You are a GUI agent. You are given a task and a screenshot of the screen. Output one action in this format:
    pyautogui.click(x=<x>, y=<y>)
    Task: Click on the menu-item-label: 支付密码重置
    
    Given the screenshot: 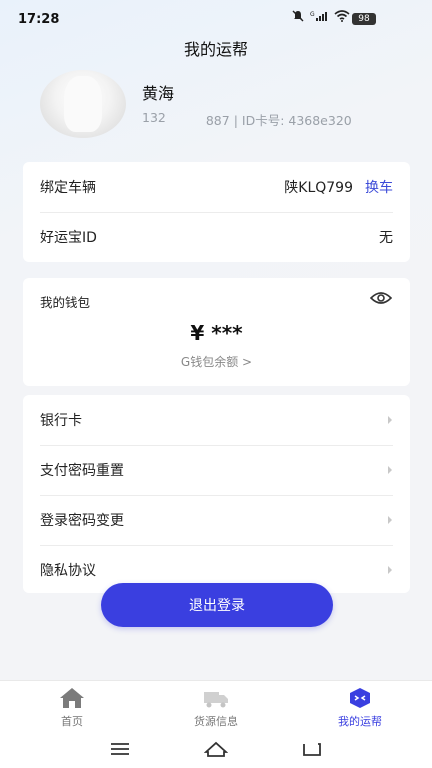 What is the action you would take?
    pyautogui.click(x=82, y=471)
    